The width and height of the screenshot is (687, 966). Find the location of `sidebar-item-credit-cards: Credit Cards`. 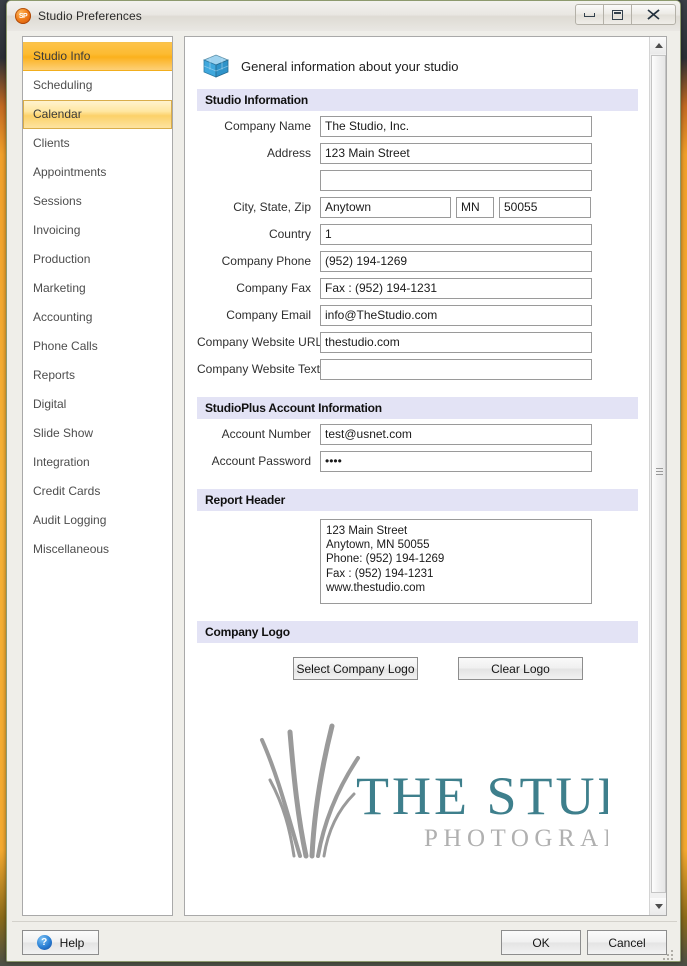

sidebar-item-credit-cards: Credit Cards is located at coordinates (97, 491).